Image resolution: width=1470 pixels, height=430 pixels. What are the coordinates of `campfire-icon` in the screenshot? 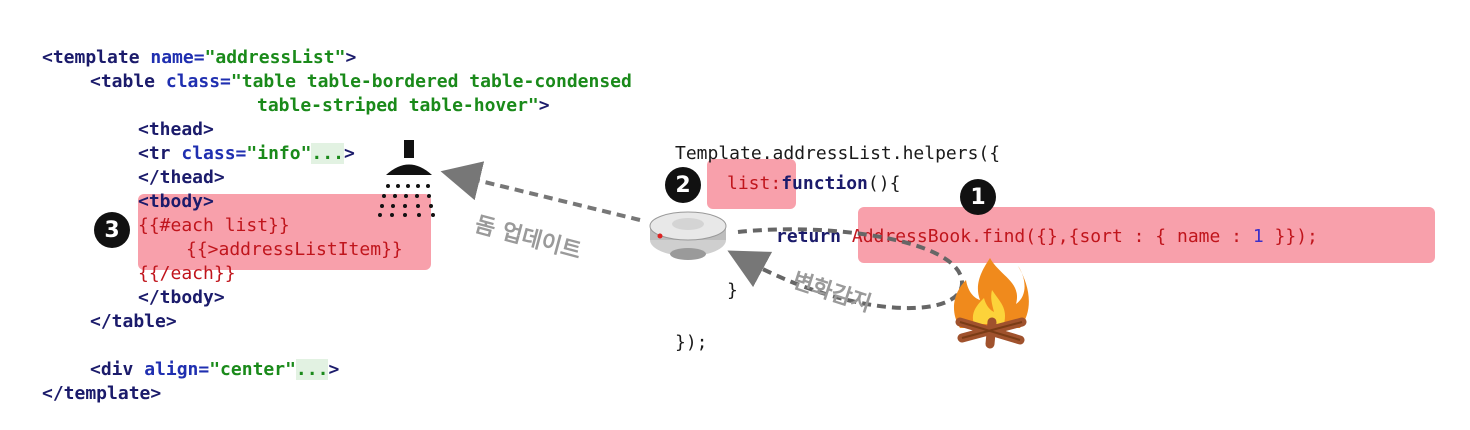 It's located at (991, 303).